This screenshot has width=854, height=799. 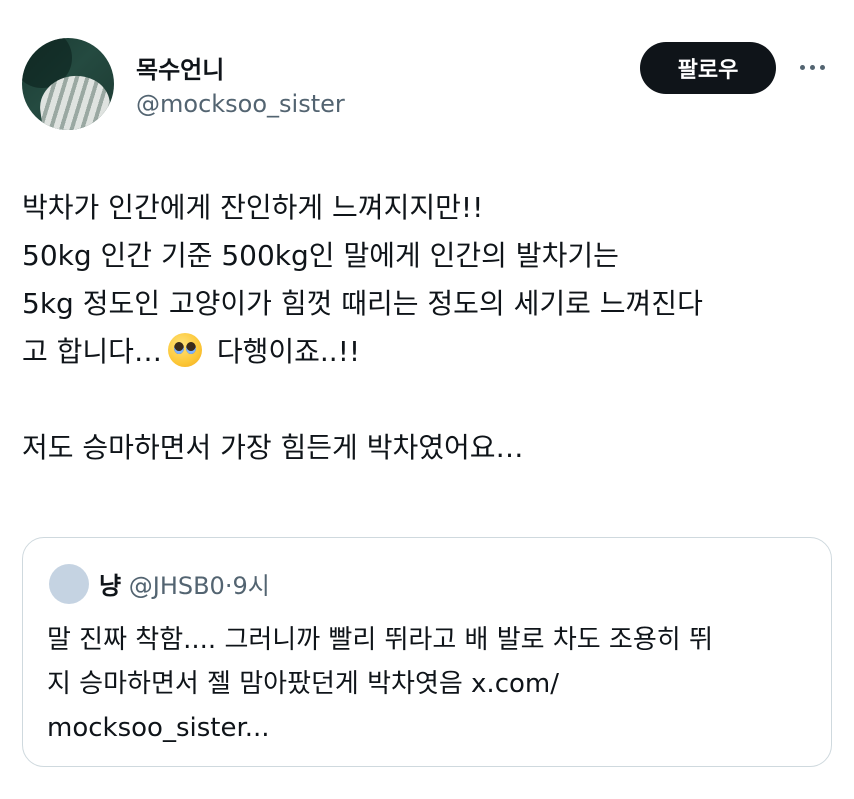 What do you see at coordinates (184, 350) in the screenshot?
I see `pleading-face-icon` at bounding box center [184, 350].